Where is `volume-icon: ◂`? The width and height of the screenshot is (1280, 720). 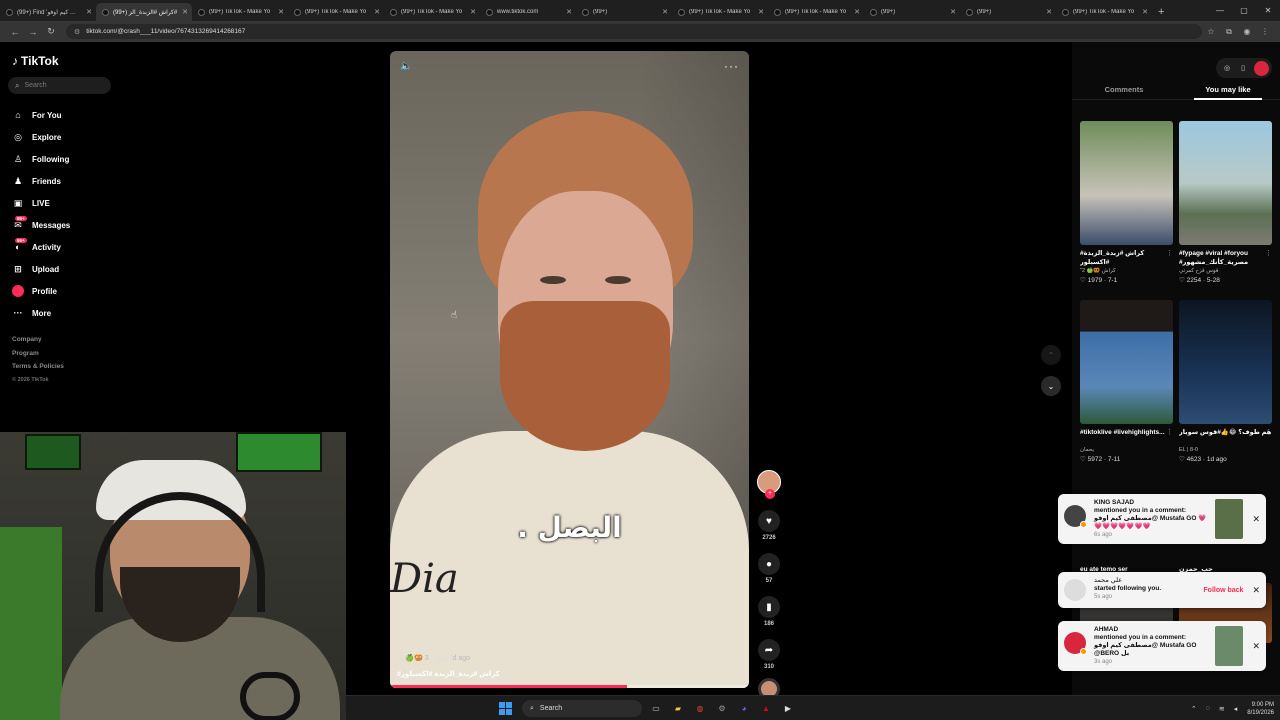
volume-icon: ◂ is located at coordinates (1236, 709).